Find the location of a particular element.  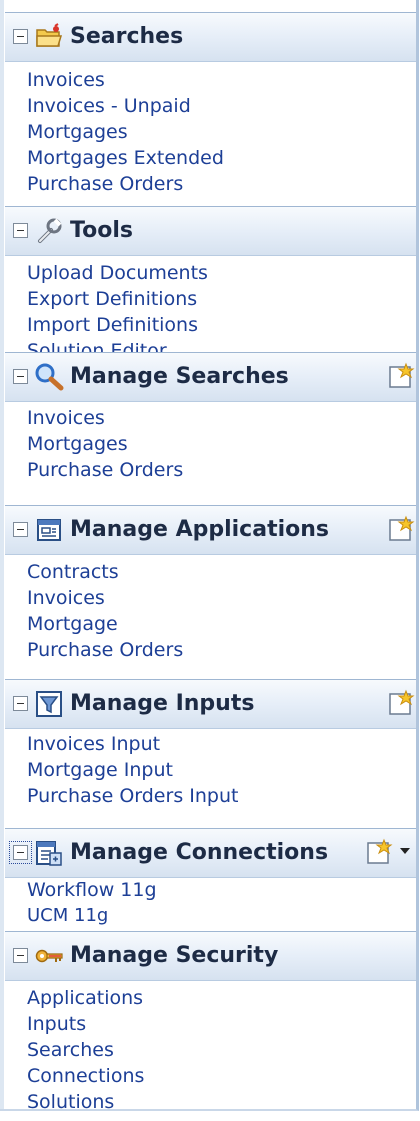

magnifier-icon is located at coordinates (49, 377).